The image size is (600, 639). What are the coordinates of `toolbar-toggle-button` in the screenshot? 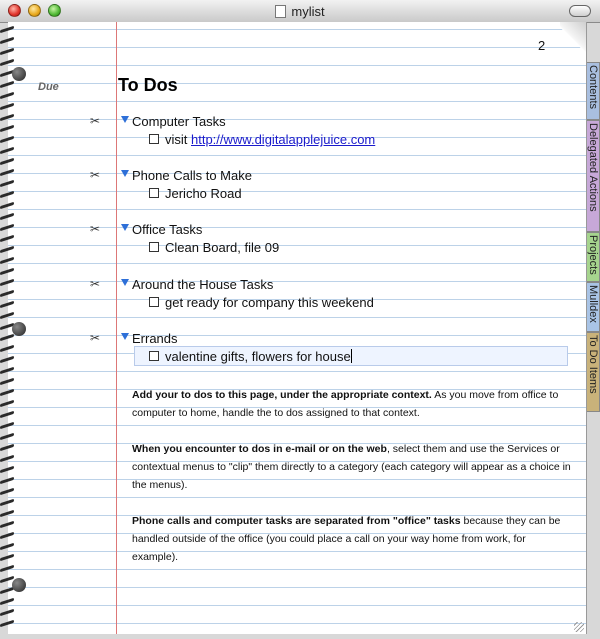 It's located at (580, 11).